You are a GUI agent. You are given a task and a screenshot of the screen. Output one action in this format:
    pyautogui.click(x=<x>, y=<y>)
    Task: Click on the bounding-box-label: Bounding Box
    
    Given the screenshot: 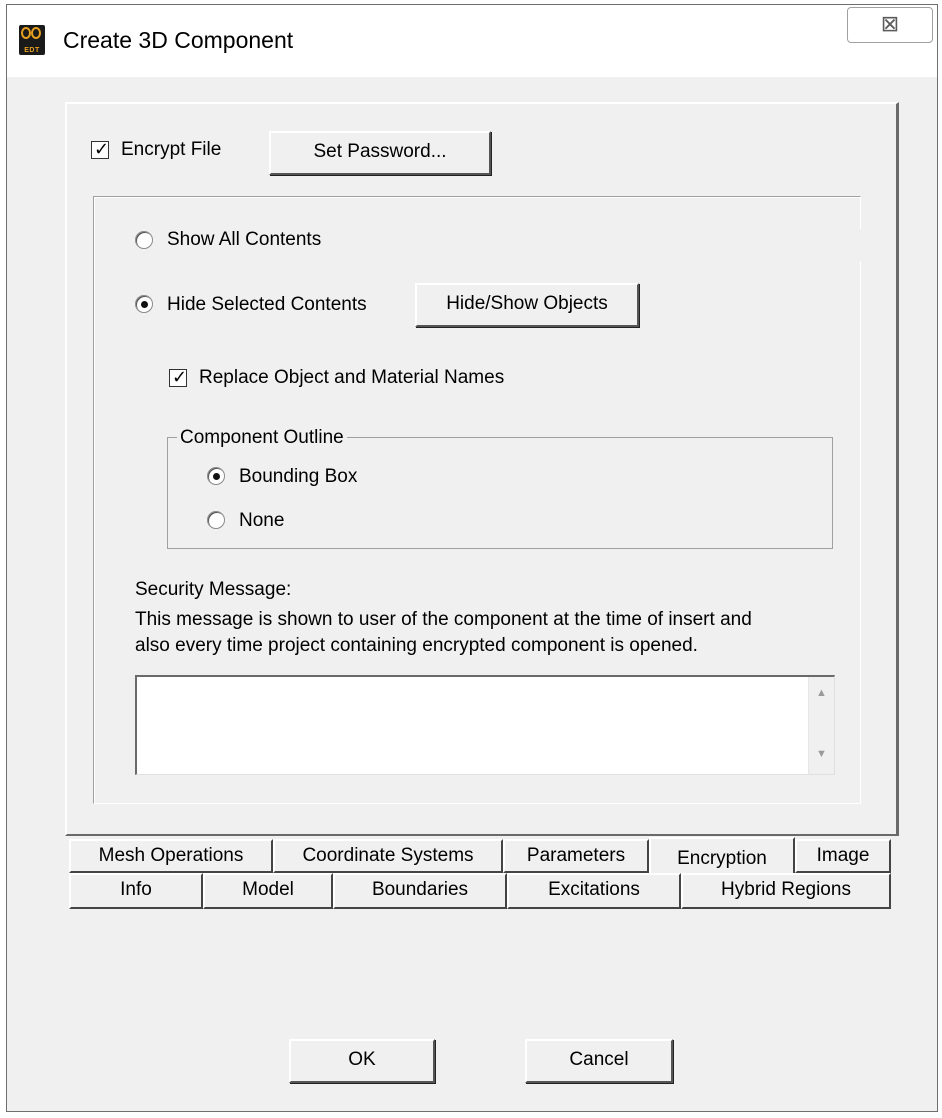 What is the action you would take?
    pyautogui.click(x=298, y=477)
    